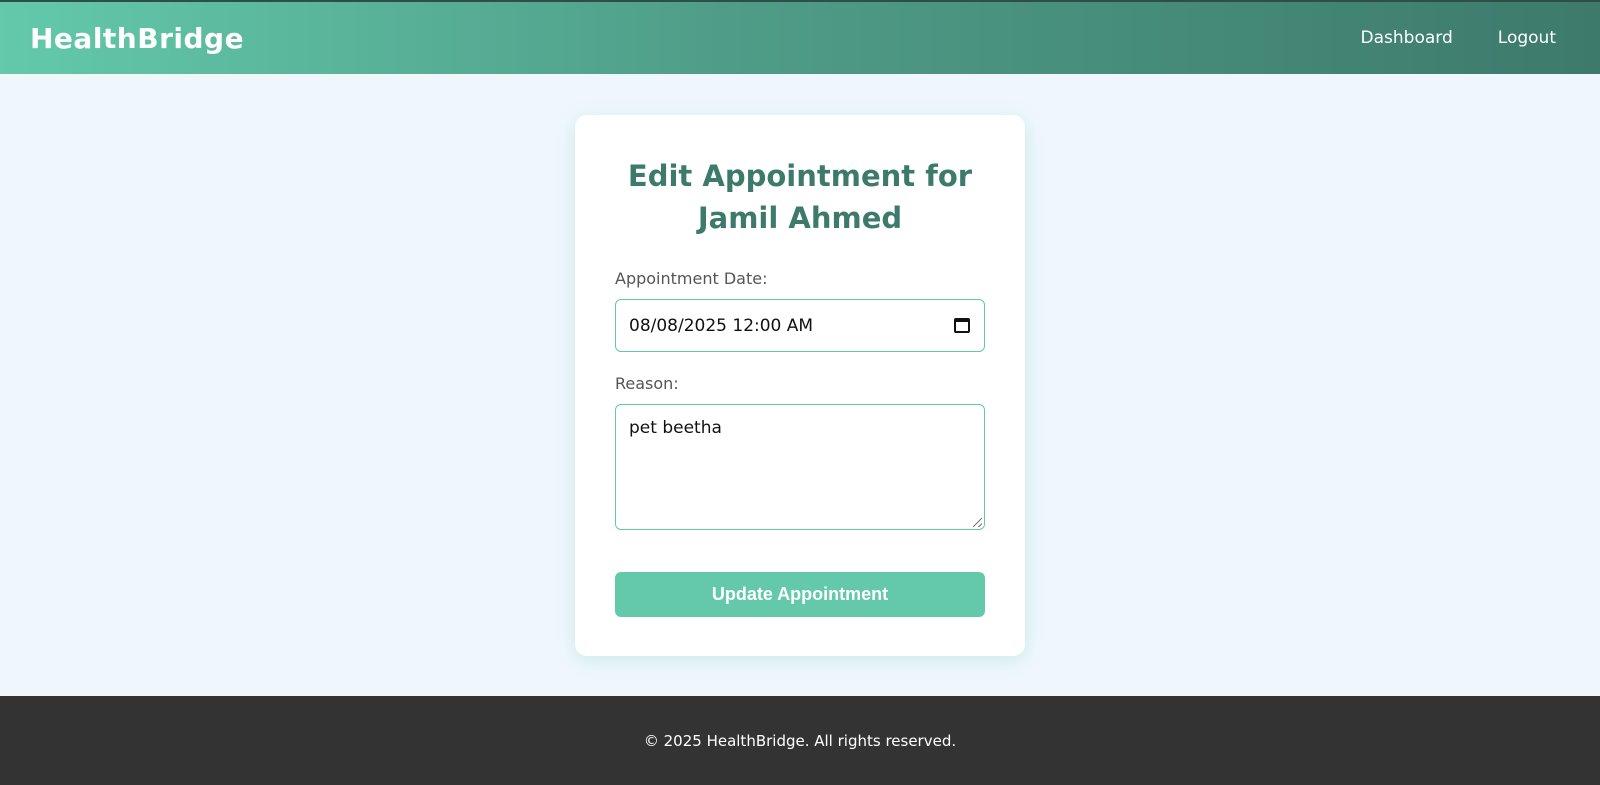 Image resolution: width=1600 pixels, height=785 pixels. What do you see at coordinates (1527, 38) in the screenshot?
I see `nav-link-logout: Logout` at bounding box center [1527, 38].